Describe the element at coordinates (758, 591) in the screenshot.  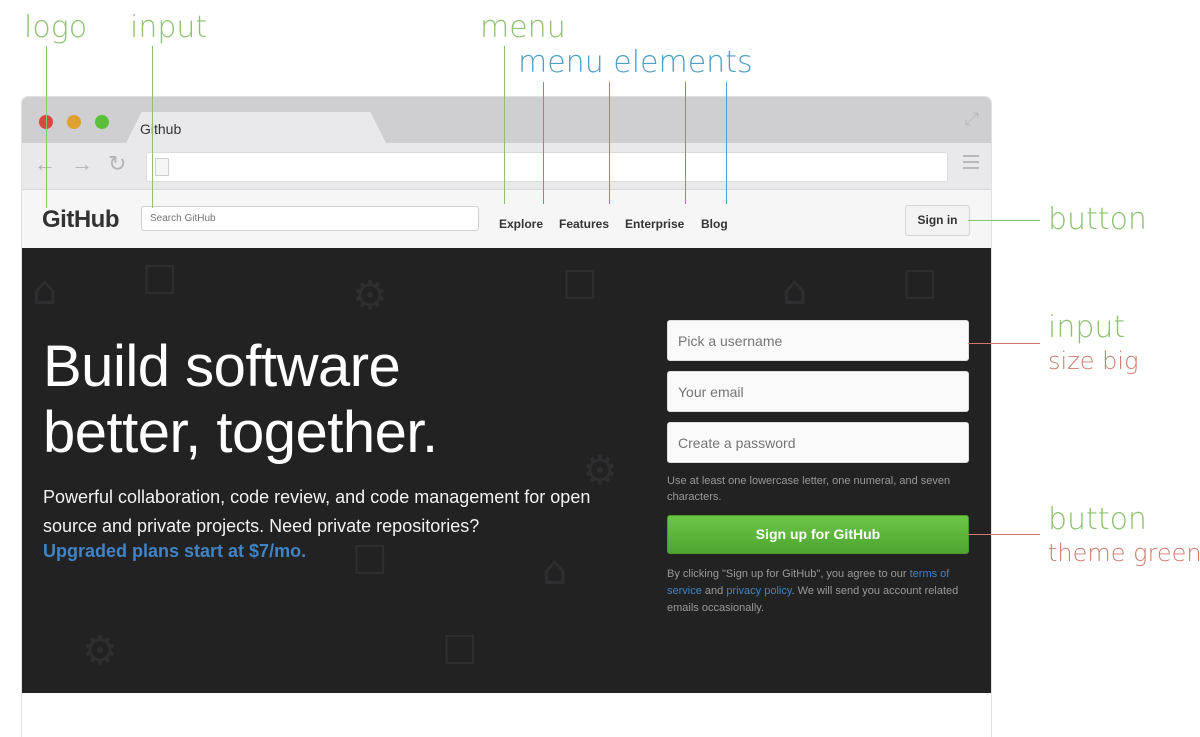
I see `privacy-policy-link: privacy policy` at that location.